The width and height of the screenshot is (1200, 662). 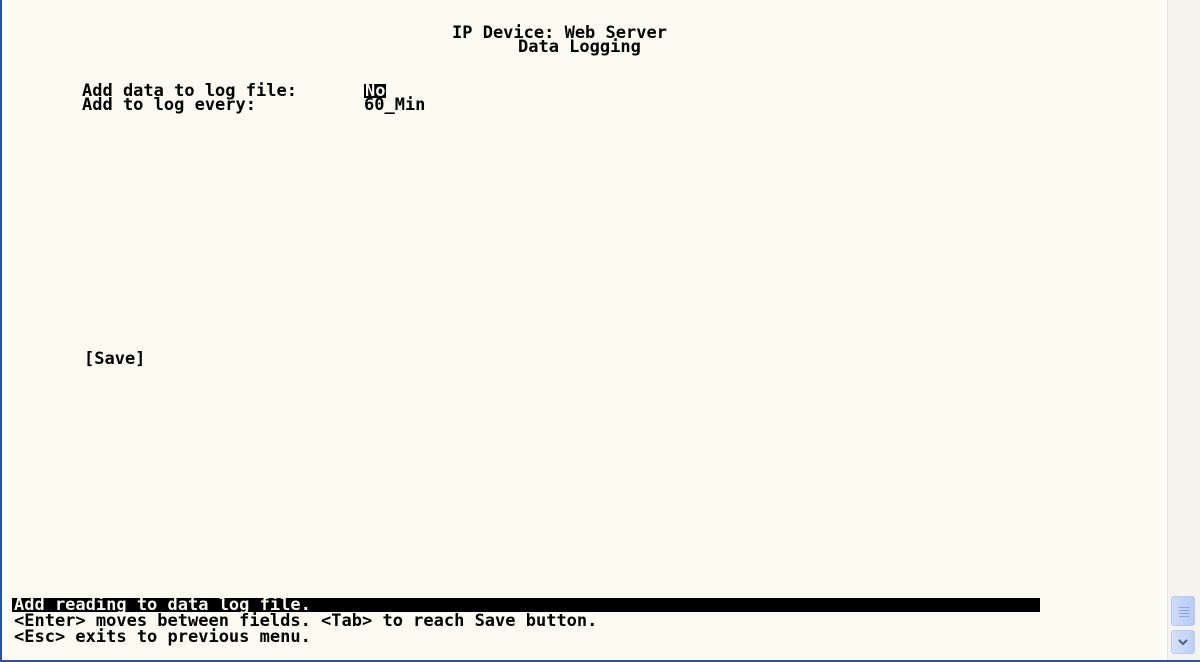 What do you see at coordinates (162, 605) in the screenshot?
I see `help-text: Add reading to data log file.` at bounding box center [162, 605].